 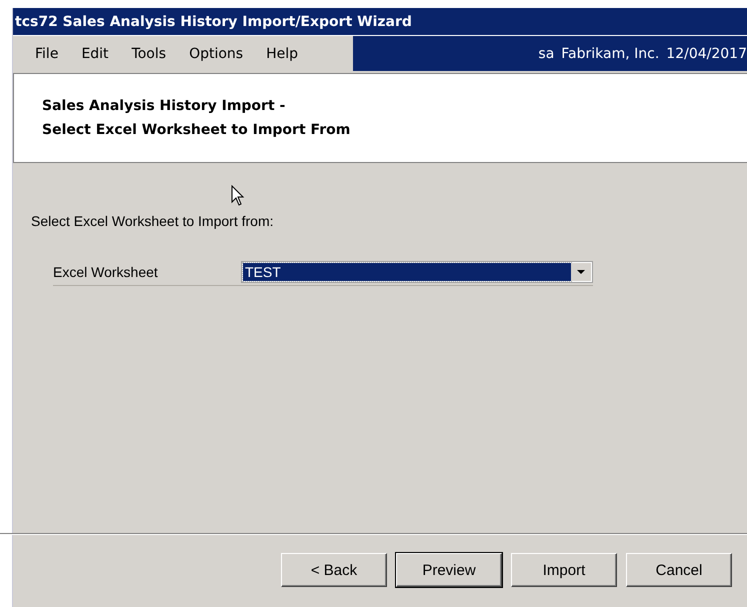 I want to click on user-name: sa, so click(x=546, y=54).